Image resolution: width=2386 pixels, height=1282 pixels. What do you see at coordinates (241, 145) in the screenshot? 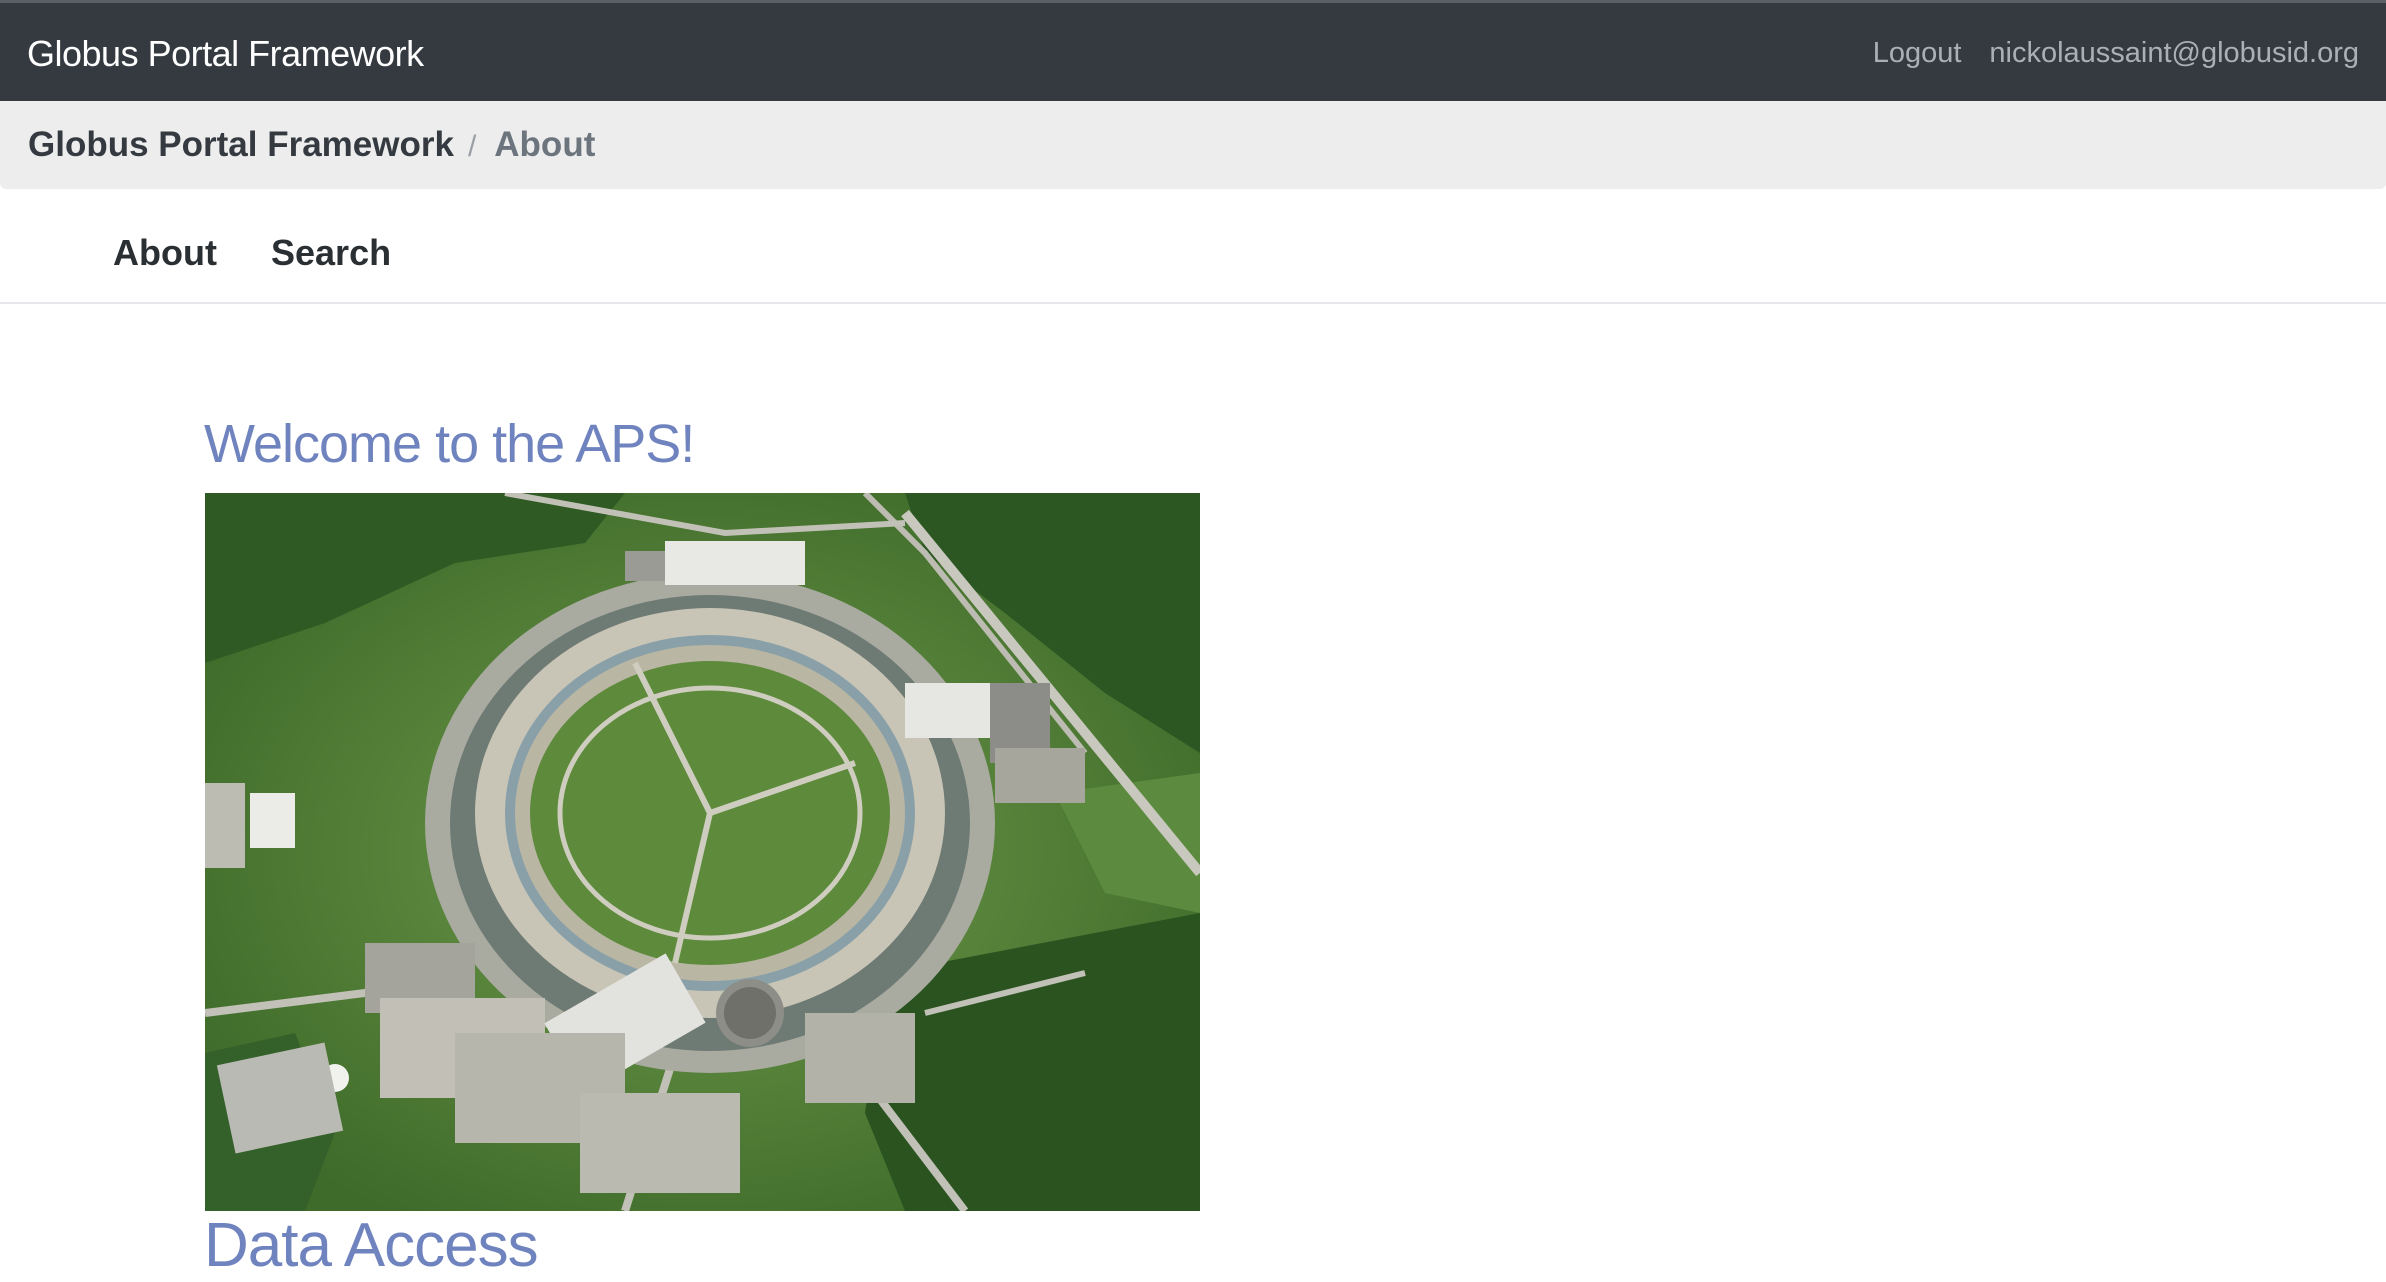
I see `breadcrumb-home-link: Globus Portal Framework` at bounding box center [241, 145].